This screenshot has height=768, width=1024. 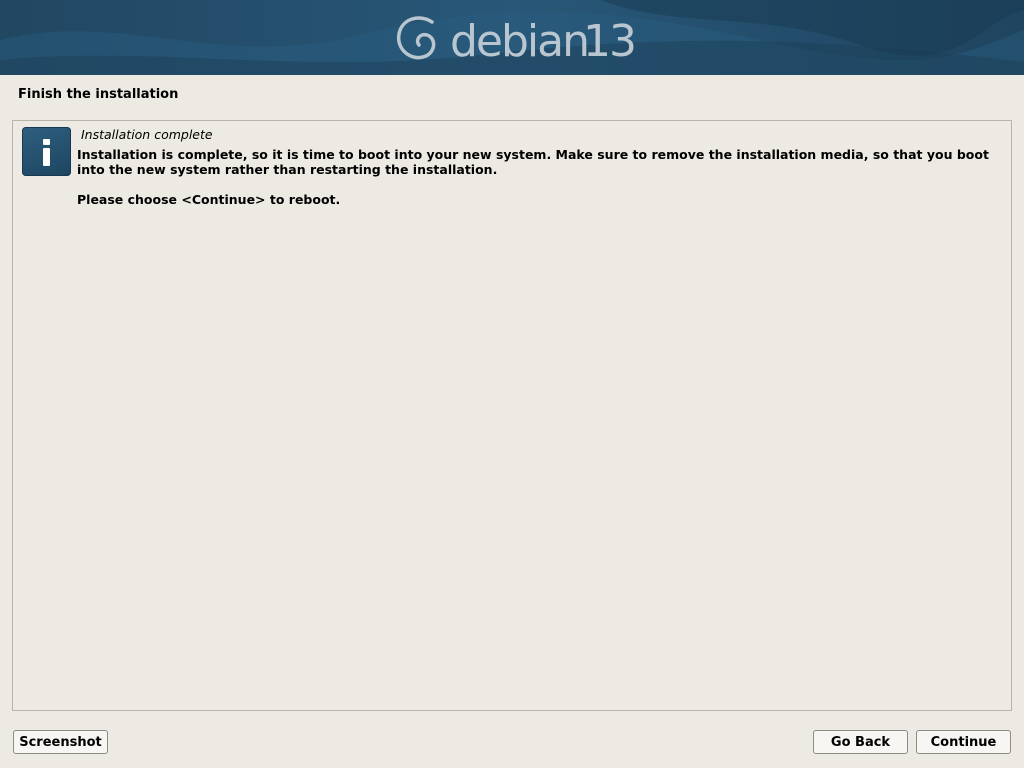 I want to click on page-title: Finish the installation, so click(x=98, y=94).